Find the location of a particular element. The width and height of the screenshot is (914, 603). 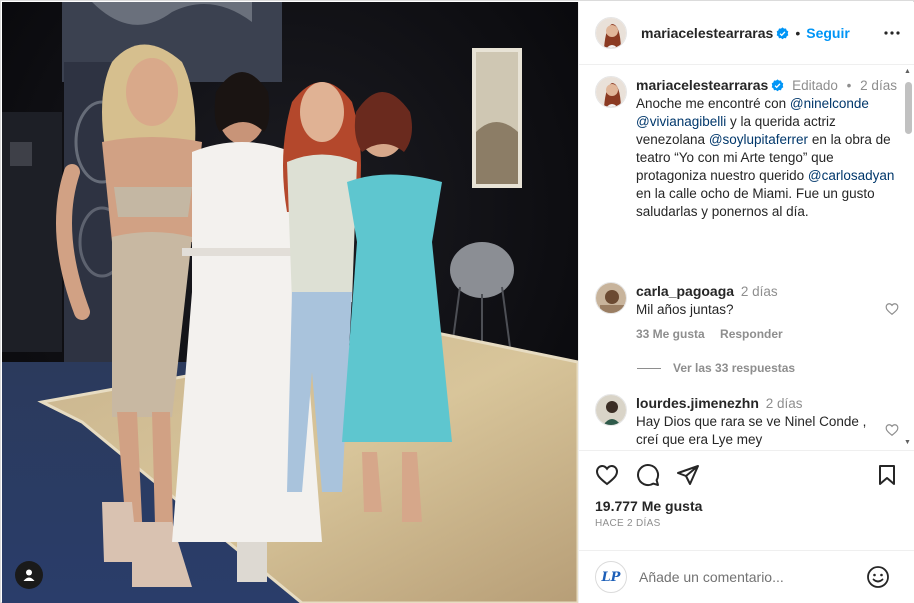

comment-username: carla_pagoaga is located at coordinates (685, 291).